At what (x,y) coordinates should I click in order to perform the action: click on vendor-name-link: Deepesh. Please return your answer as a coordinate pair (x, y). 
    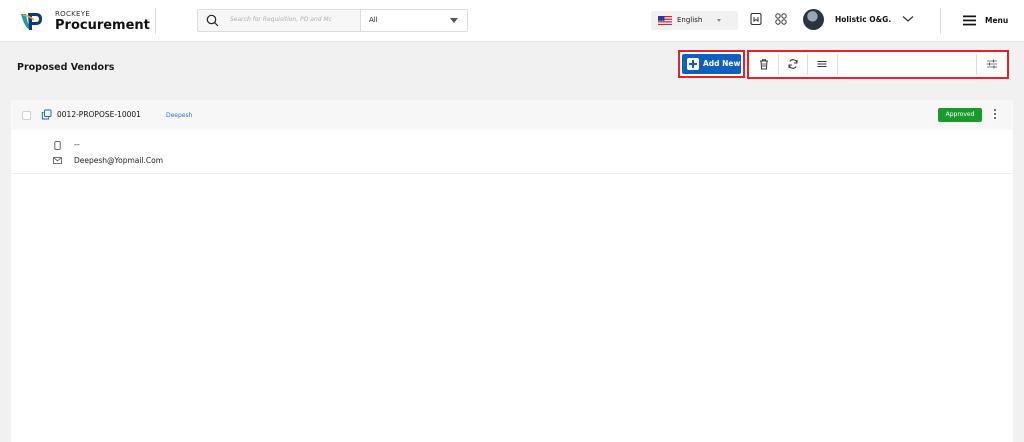
    Looking at the image, I should click on (179, 115).